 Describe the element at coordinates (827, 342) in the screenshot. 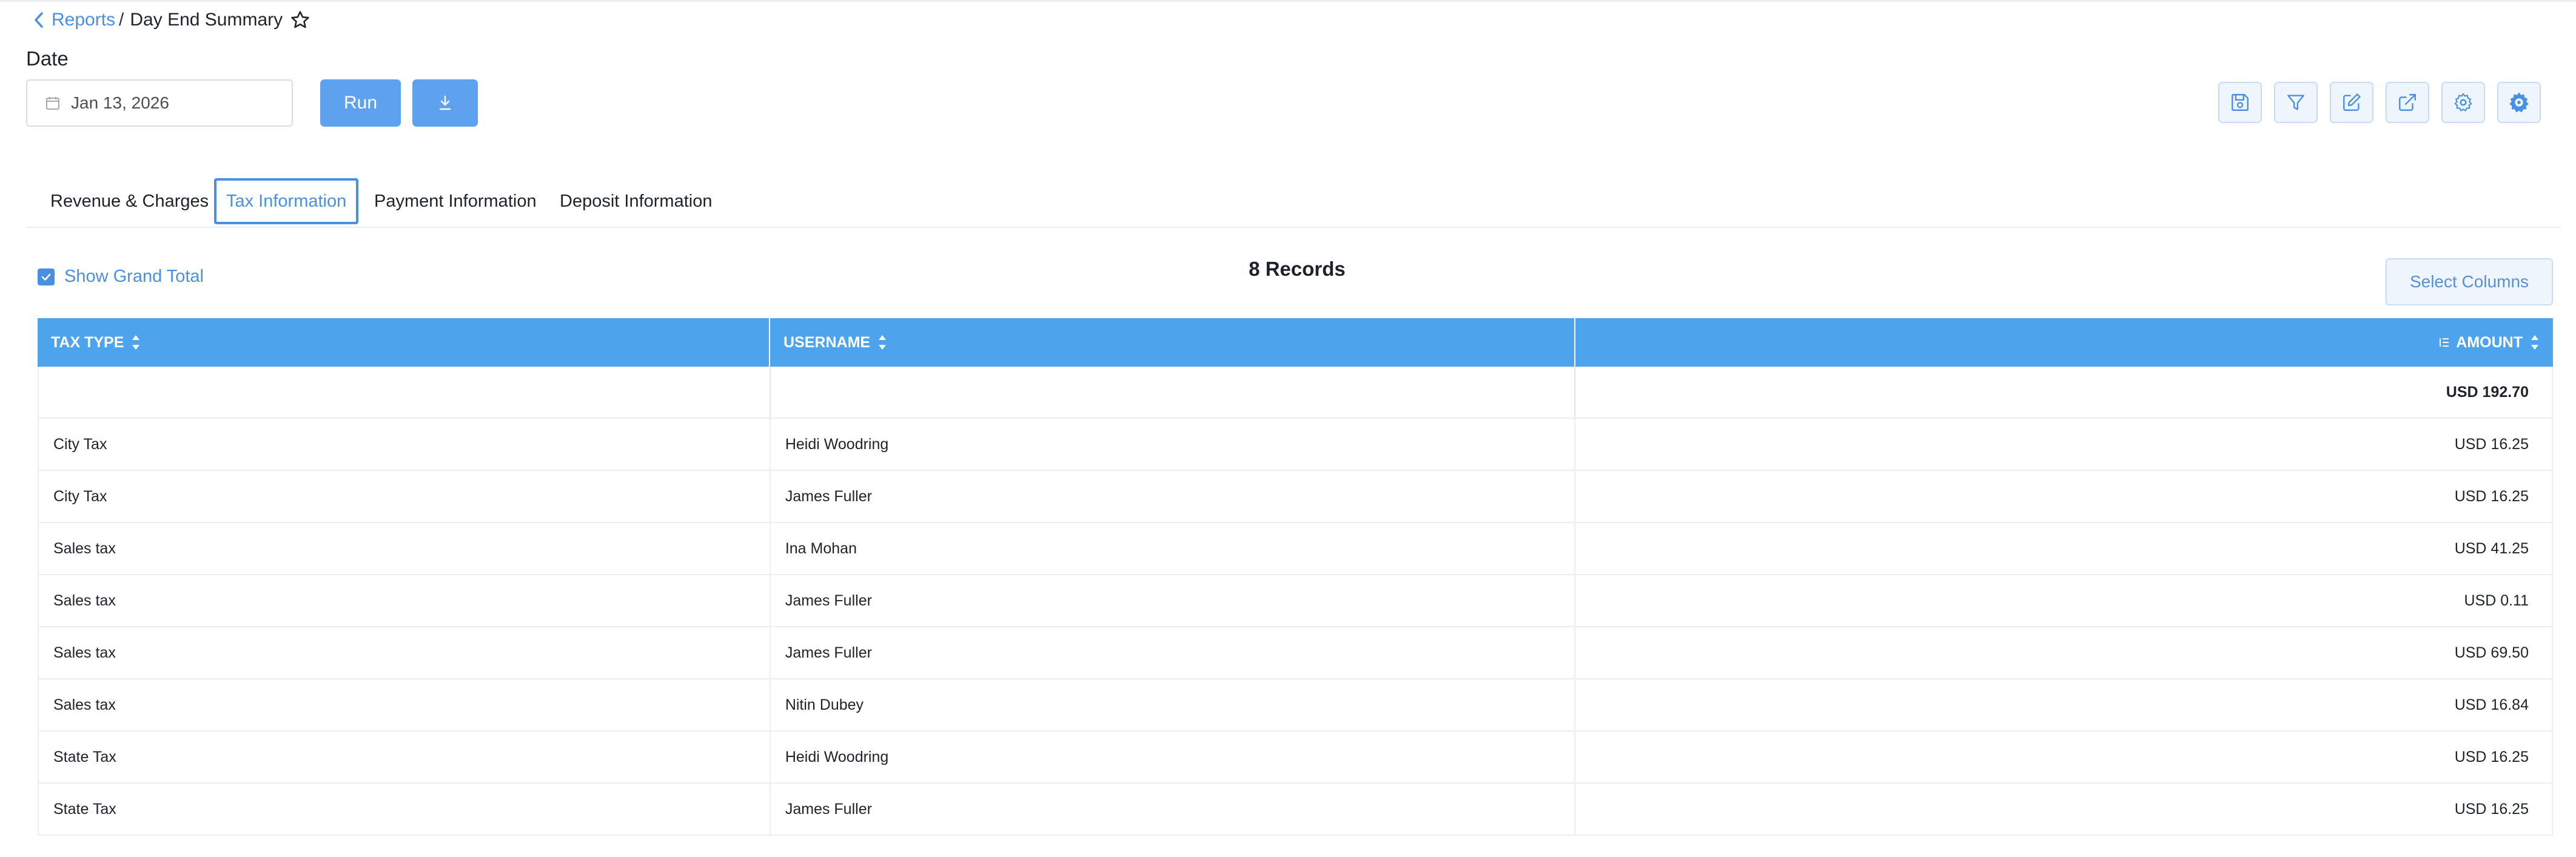

I see `column-header-label: USERNAME` at that location.